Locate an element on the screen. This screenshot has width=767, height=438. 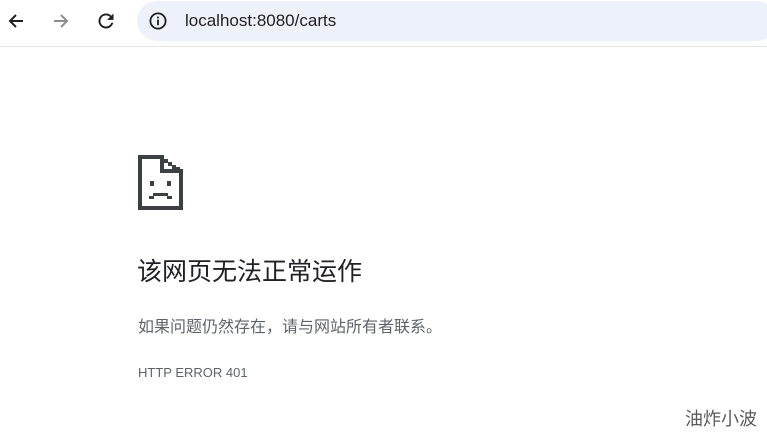
error-message: 如果问题仍然存在，请与网站所有者联系。 is located at coordinates (290, 326).